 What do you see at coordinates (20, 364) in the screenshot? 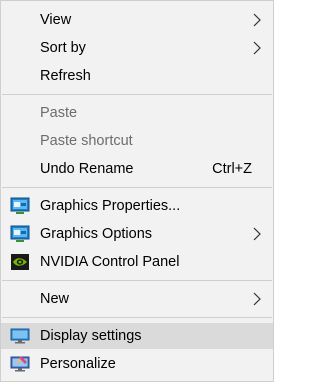
I see `personalize-icon` at bounding box center [20, 364].